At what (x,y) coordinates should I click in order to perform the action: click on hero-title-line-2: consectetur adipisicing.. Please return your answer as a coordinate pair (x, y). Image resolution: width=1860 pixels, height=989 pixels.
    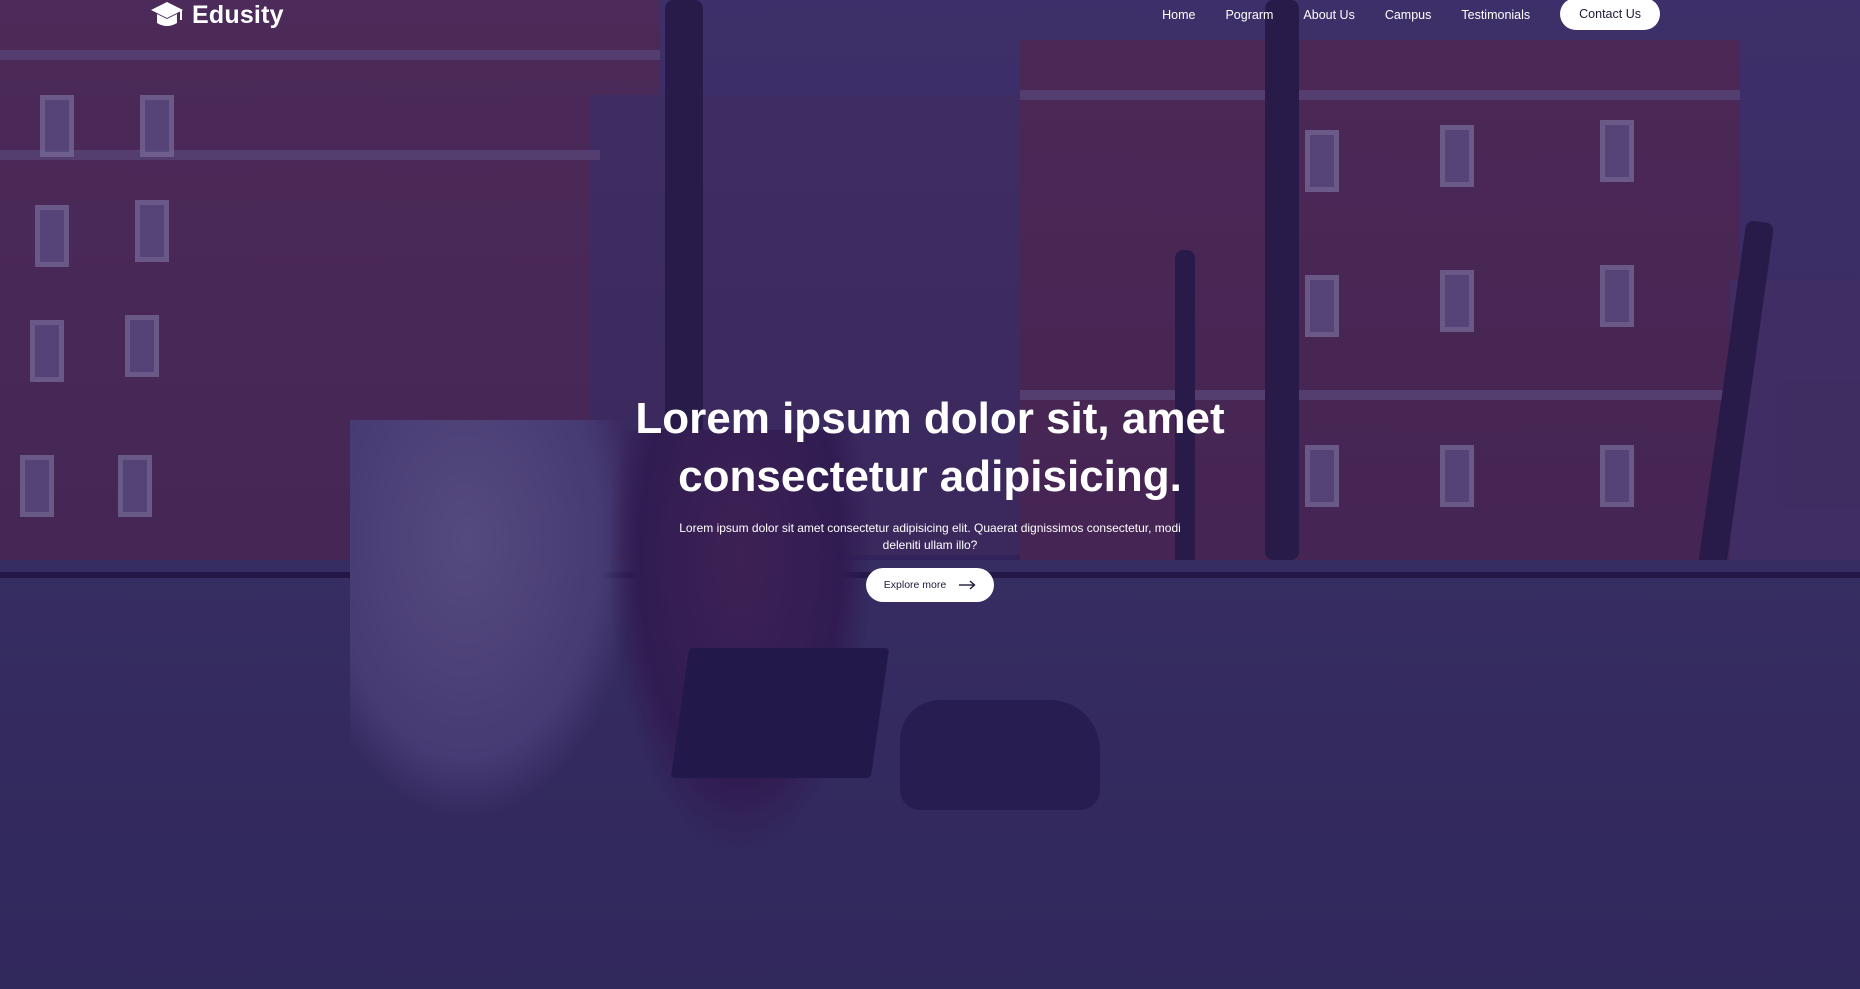
    Looking at the image, I should click on (930, 476).